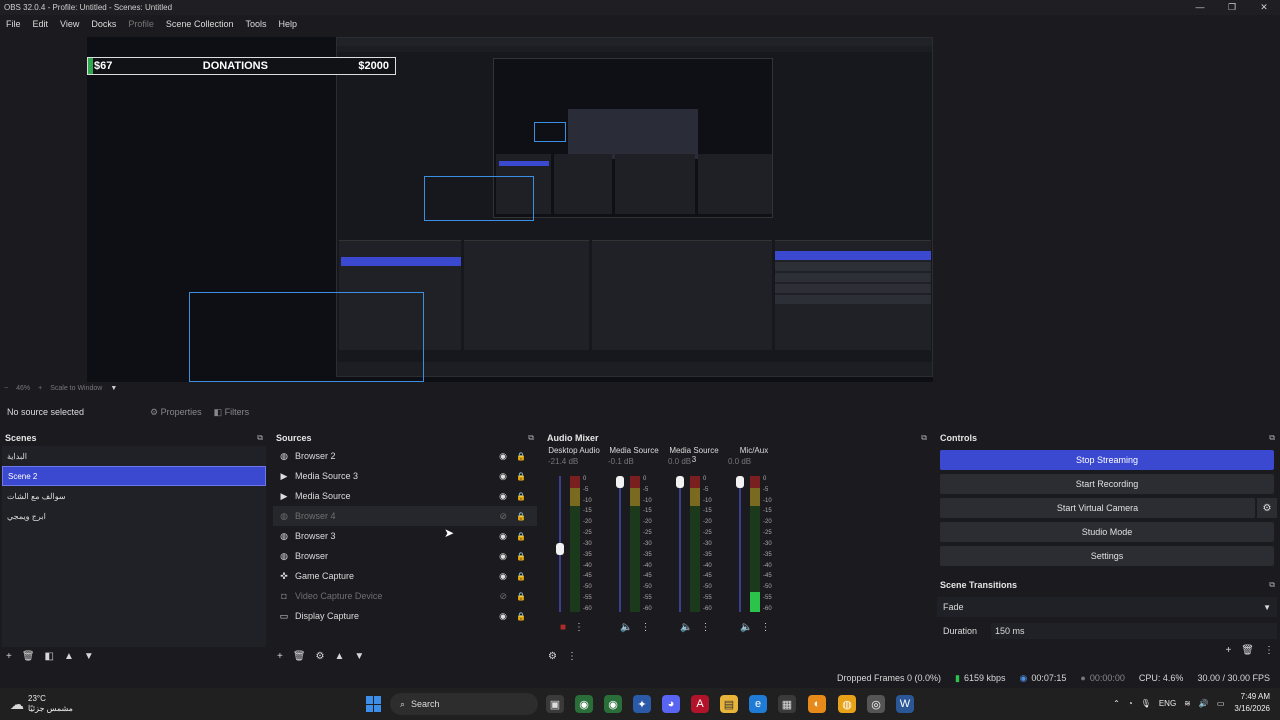  Describe the element at coordinates (1221, 703) in the screenshot. I see `battery-icon: ▭` at that location.